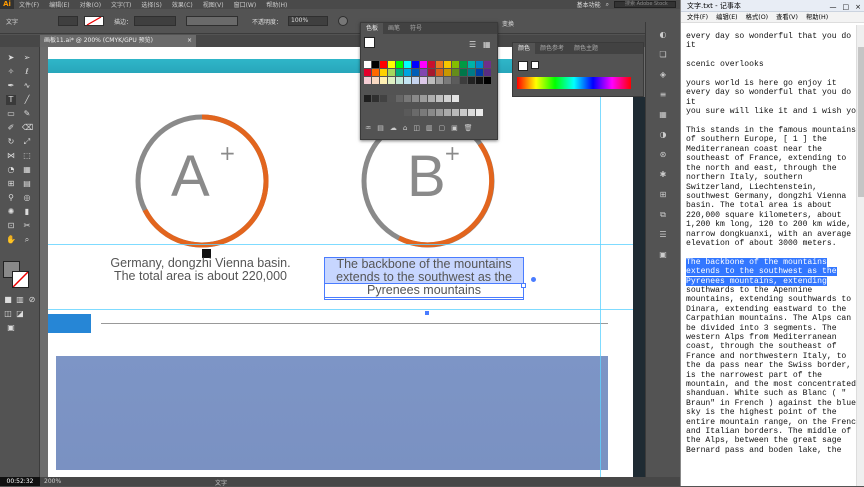 The width and height of the screenshot is (864, 487). Describe the element at coordinates (11, 72) in the screenshot. I see `magic-wand-tool-icon: ✧` at that location.